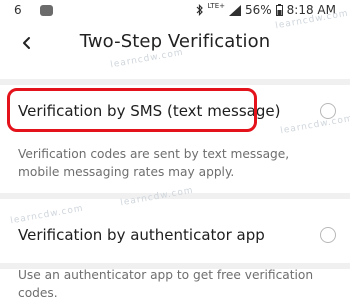 The height and width of the screenshot is (302, 350). What do you see at coordinates (175, 11) in the screenshot?
I see `status-bar: 6 LTE+ 56% 8:18 AM` at bounding box center [175, 11].